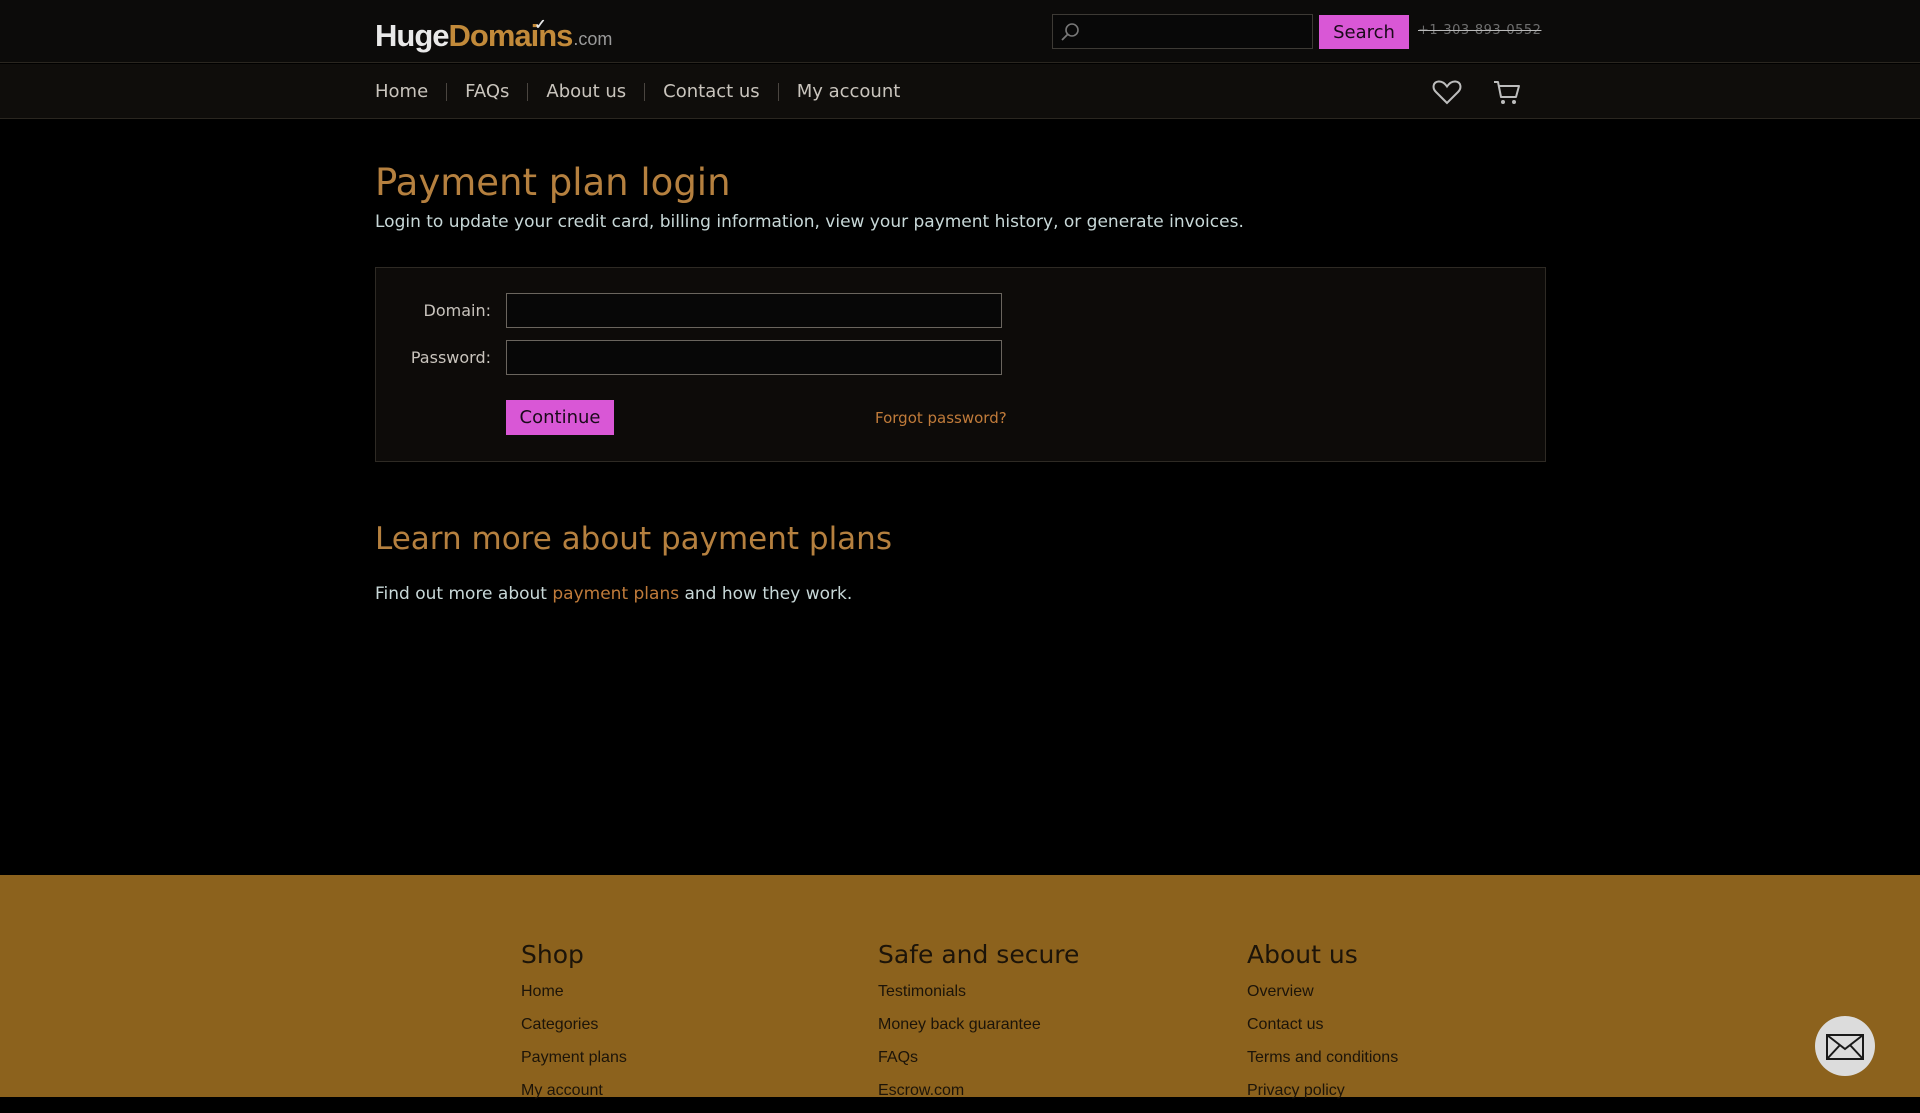  What do you see at coordinates (1477, 92) in the screenshot?
I see `nav-icons` at bounding box center [1477, 92].